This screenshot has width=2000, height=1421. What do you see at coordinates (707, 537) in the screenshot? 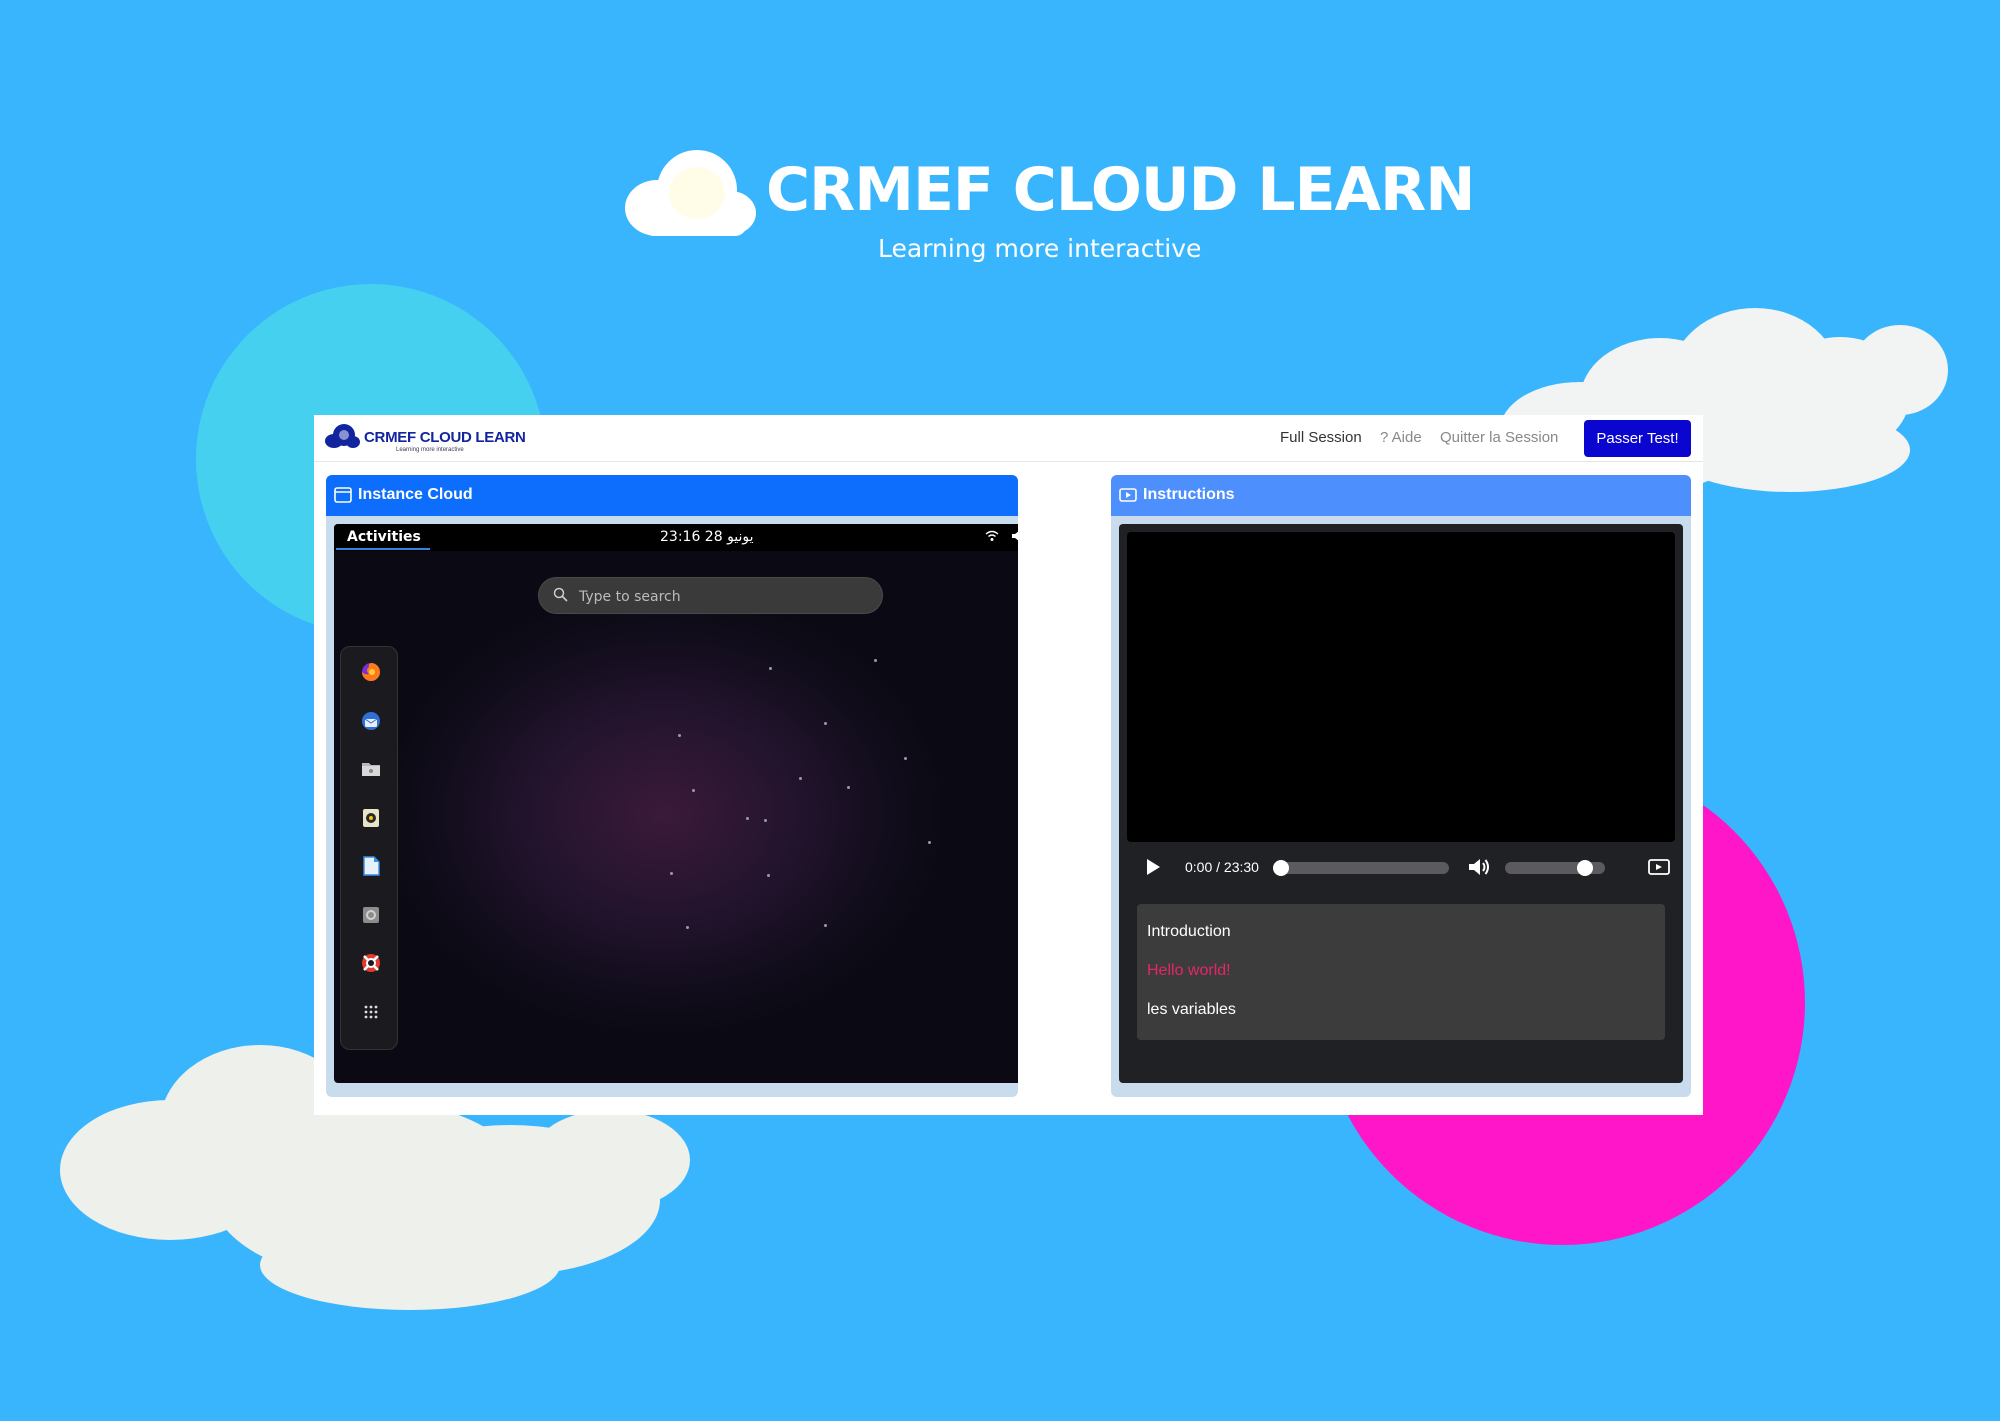
I see `clock: 23:16 28 يونيو` at bounding box center [707, 537].